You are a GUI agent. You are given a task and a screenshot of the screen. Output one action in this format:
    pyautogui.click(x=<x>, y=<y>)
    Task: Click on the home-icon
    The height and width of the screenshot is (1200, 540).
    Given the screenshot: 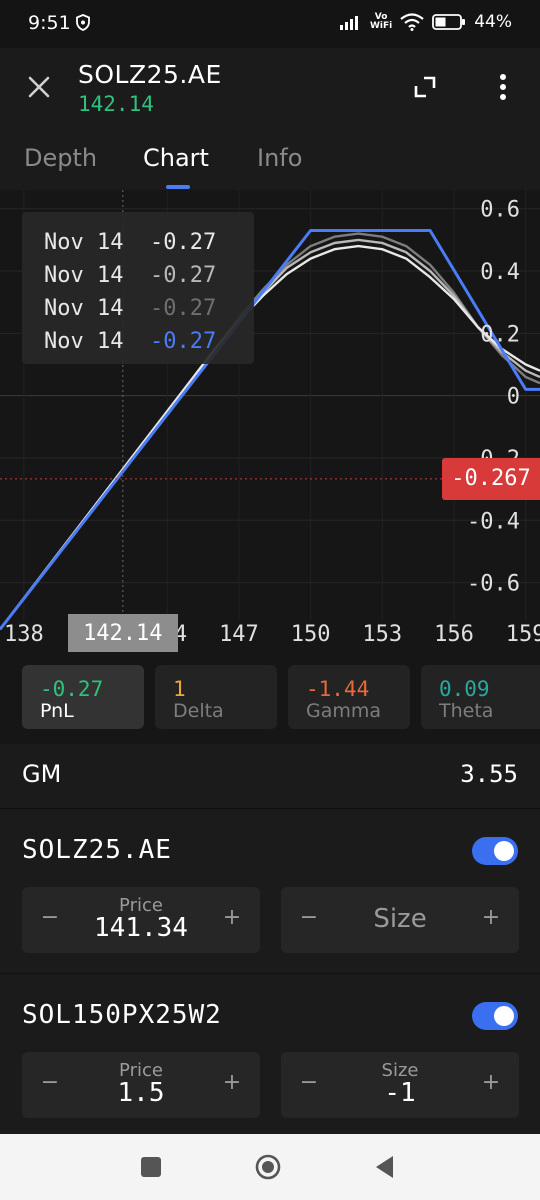 What is the action you would take?
    pyautogui.click(x=268, y=1167)
    